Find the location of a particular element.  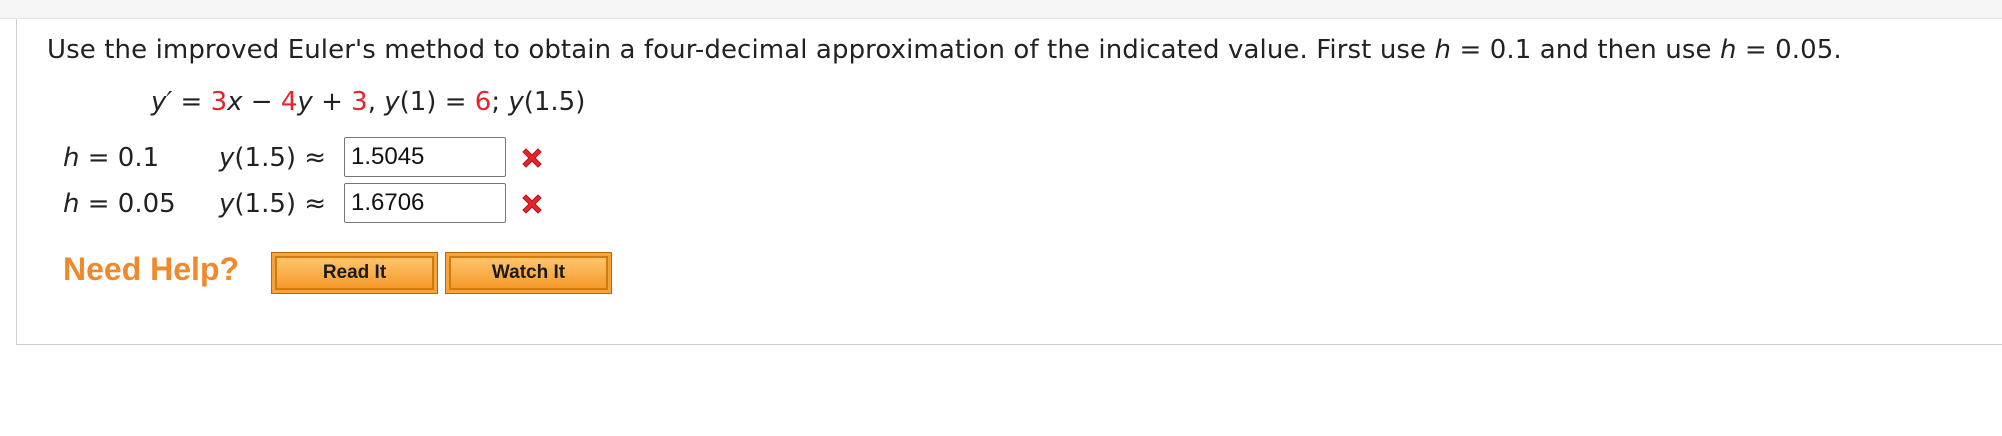

eq-x: x is located at coordinates (235, 102).